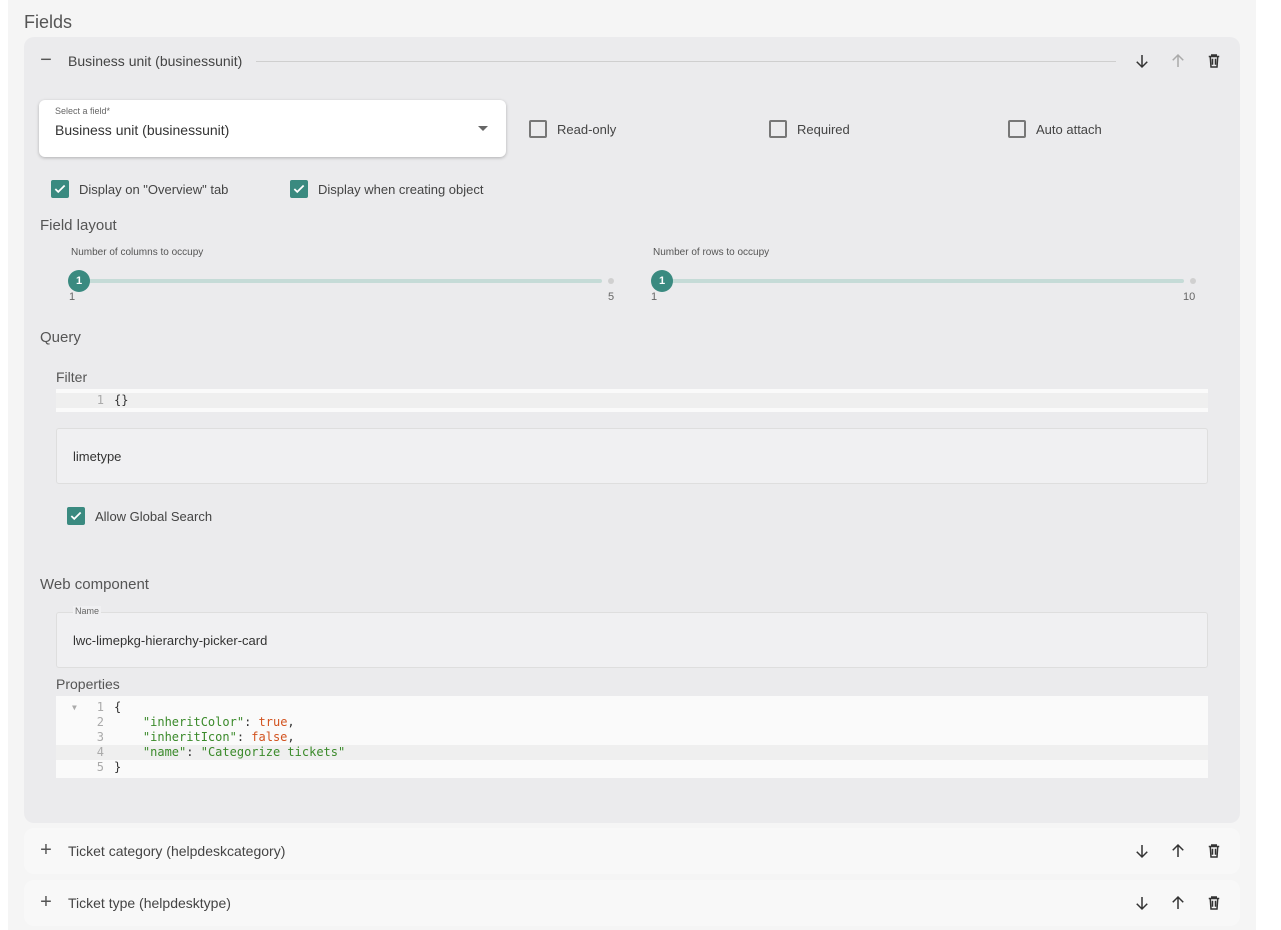  I want to click on chevron-down-icon, so click(483, 128).